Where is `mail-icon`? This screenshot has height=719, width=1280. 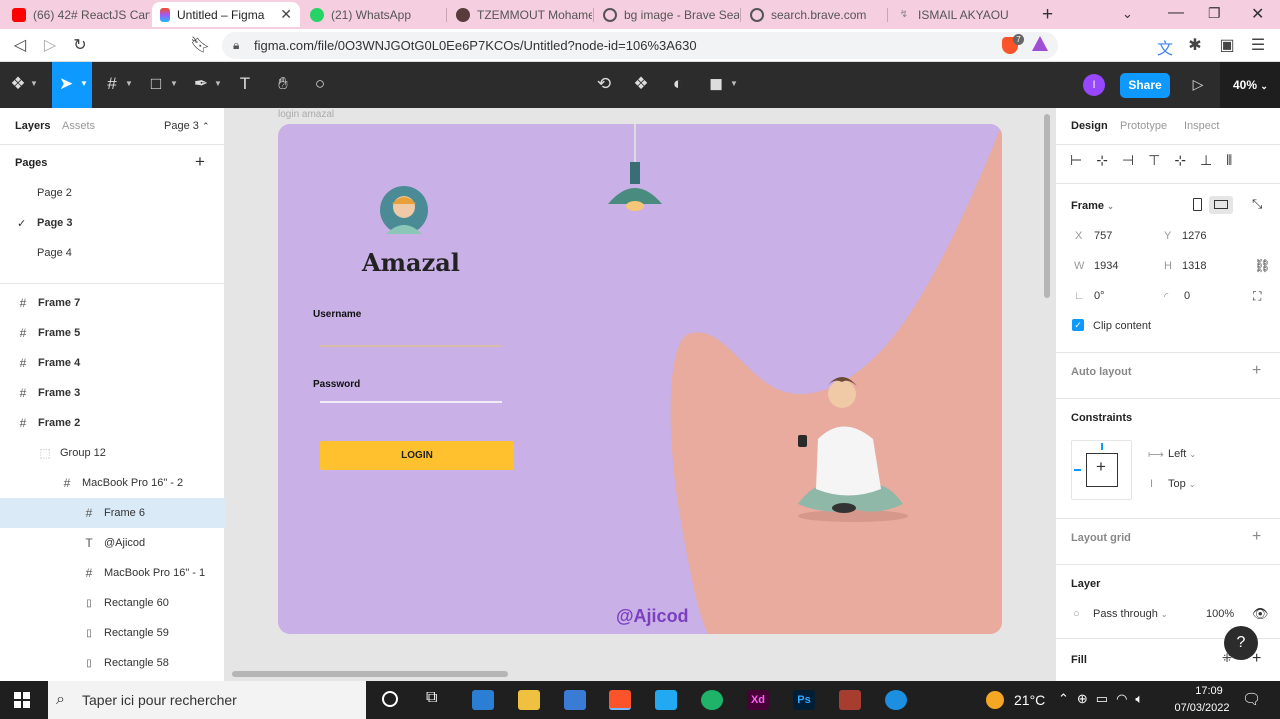
mail-icon is located at coordinates (483, 700).